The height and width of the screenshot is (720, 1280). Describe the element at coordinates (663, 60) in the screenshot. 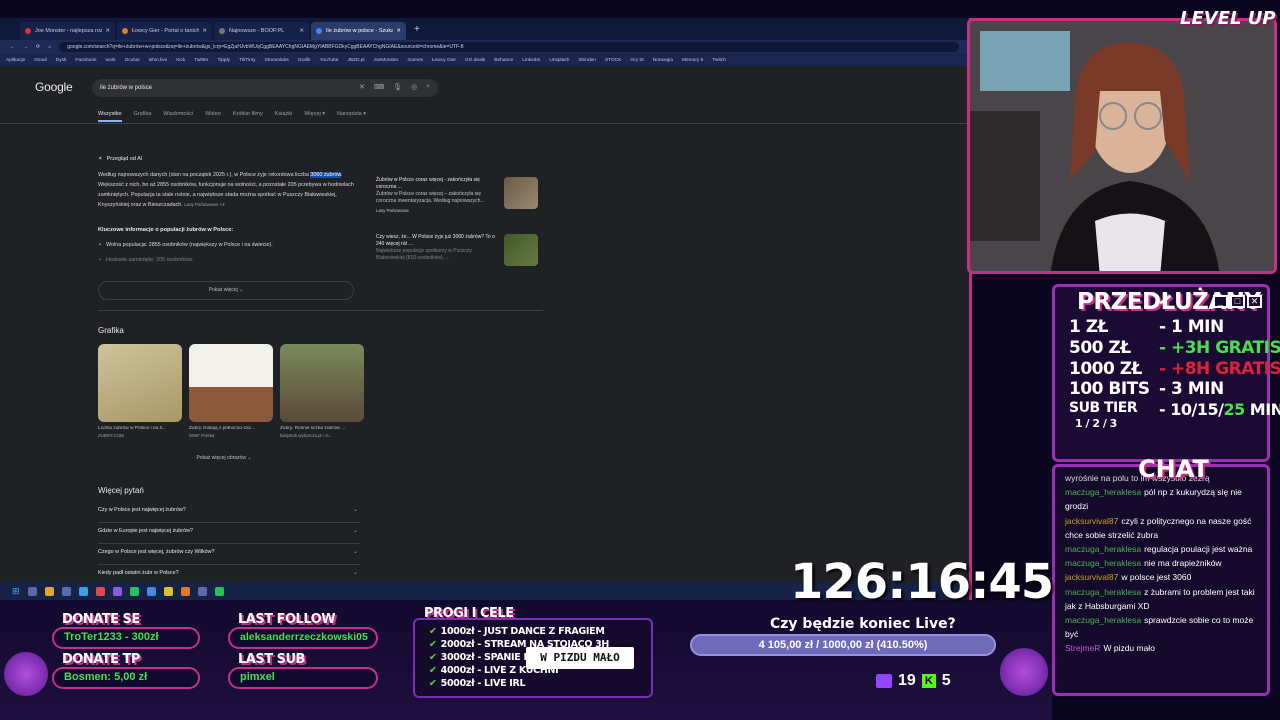

I see `bookmark-item: Norwegia` at that location.